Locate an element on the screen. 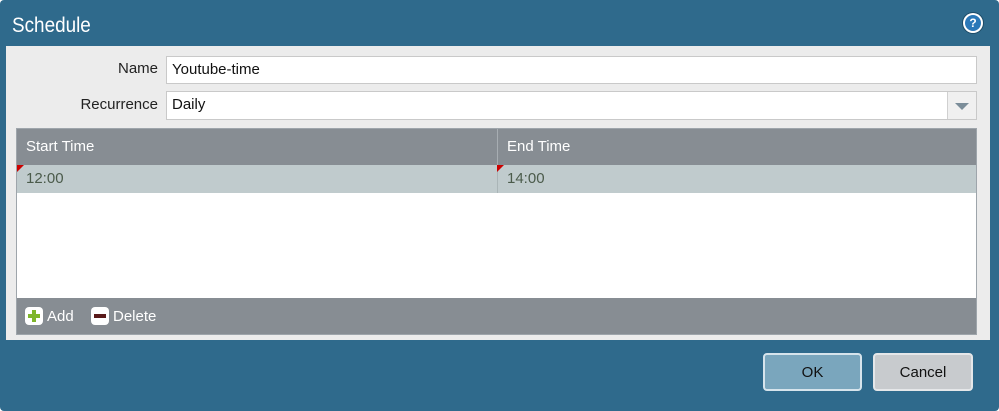 The height and width of the screenshot is (411, 999). column-header-end-time: End Time is located at coordinates (737, 147).